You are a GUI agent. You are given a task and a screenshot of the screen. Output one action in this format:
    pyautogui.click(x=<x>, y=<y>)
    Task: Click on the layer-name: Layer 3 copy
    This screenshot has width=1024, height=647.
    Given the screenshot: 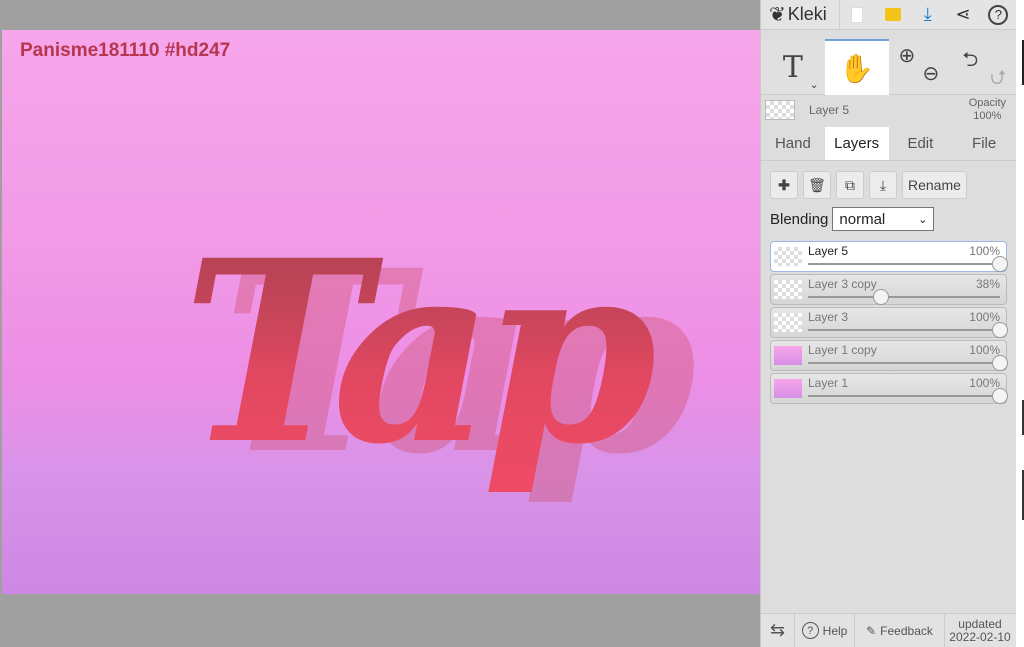 What is the action you would take?
    pyautogui.click(x=842, y=284)
    